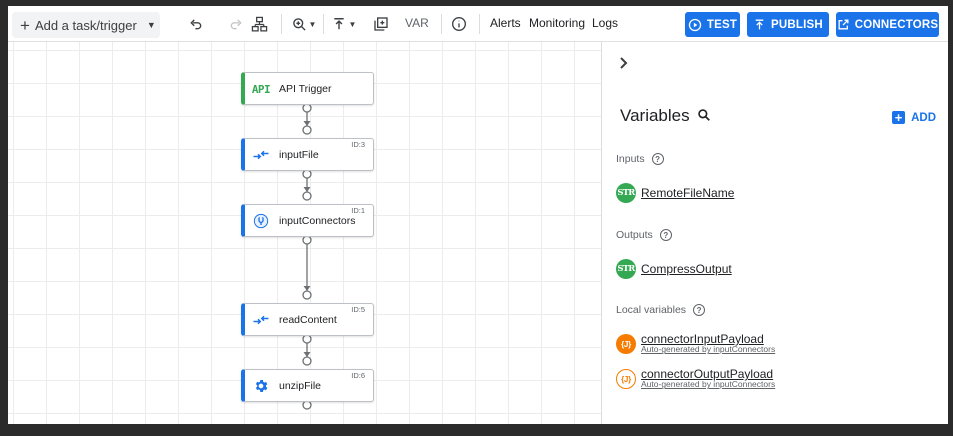 This screenshot has height=436, width=953. What do you see at coordinates (261, 221) in the screenshot?
I see `connector-icon` at bounding box center [261, 221].